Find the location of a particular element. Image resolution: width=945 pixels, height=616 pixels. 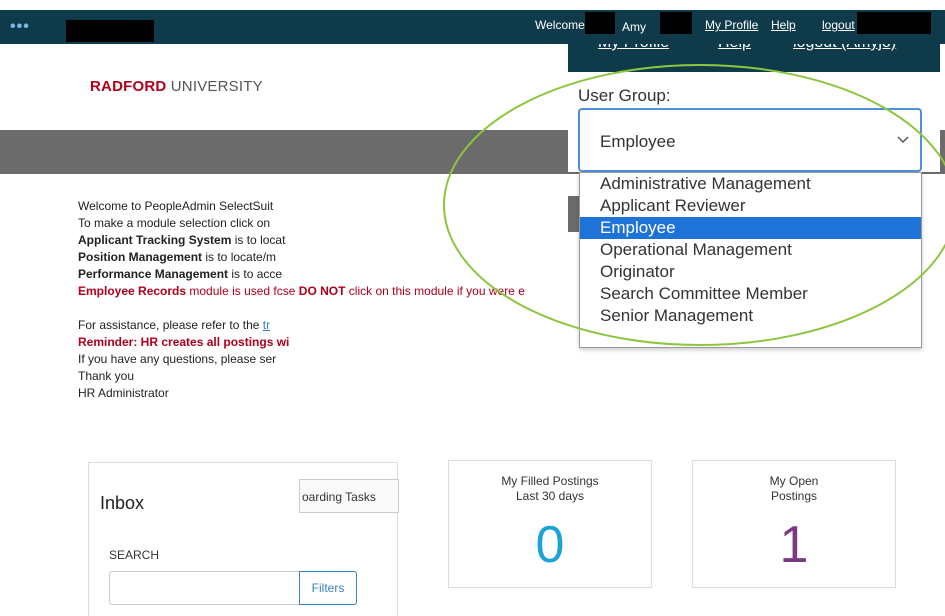

inbox-title: Inbox is located at coordinates (122, 503).